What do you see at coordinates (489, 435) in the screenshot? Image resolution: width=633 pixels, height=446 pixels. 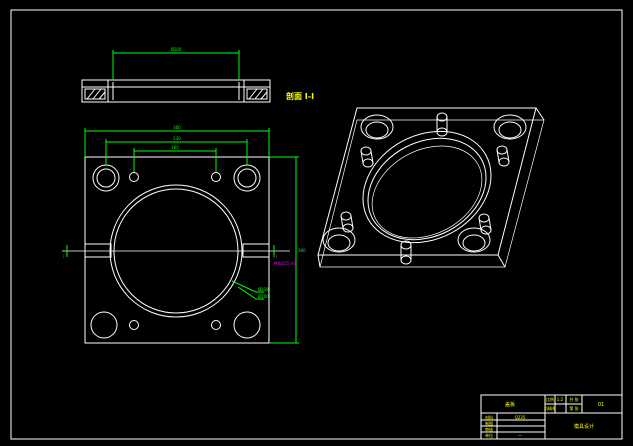 I see `org-label: 单位` at bounding box center [489, 435].